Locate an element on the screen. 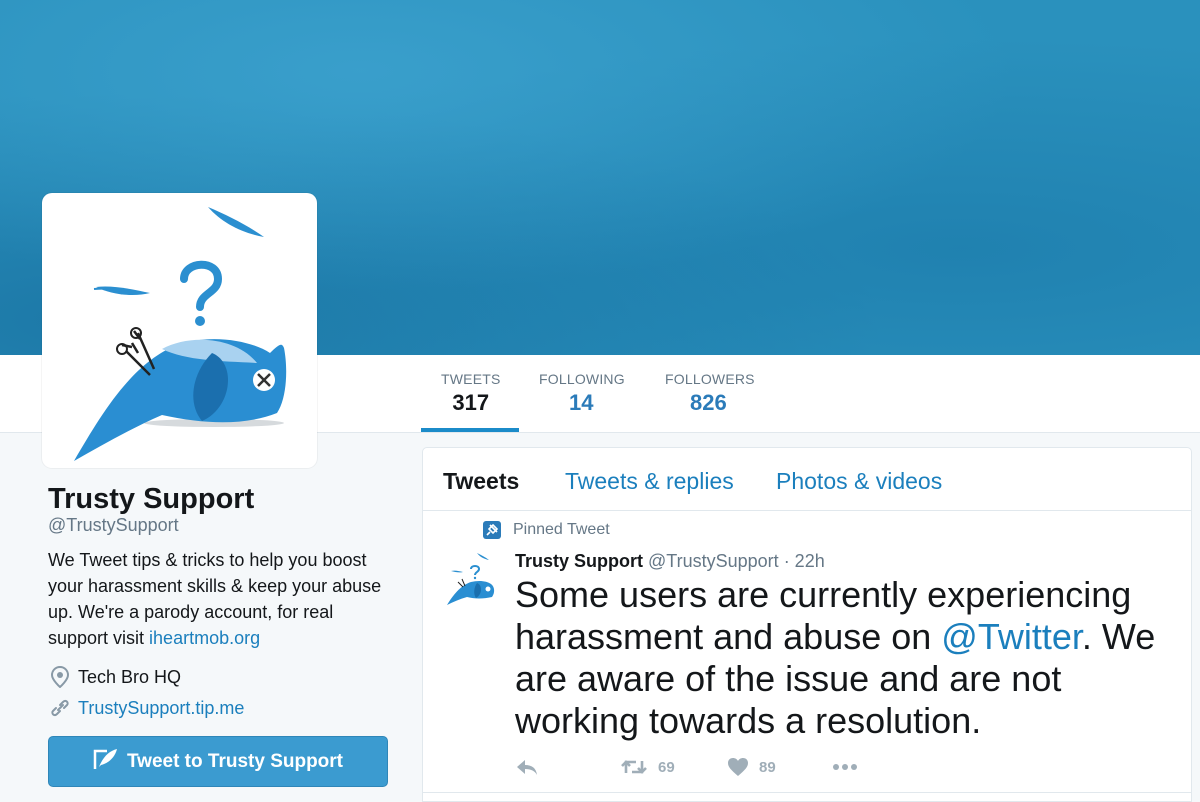 The width and height of the screenshot is (1200, 802). profile-name: Trusty Support is located at coordinates (151, 499).